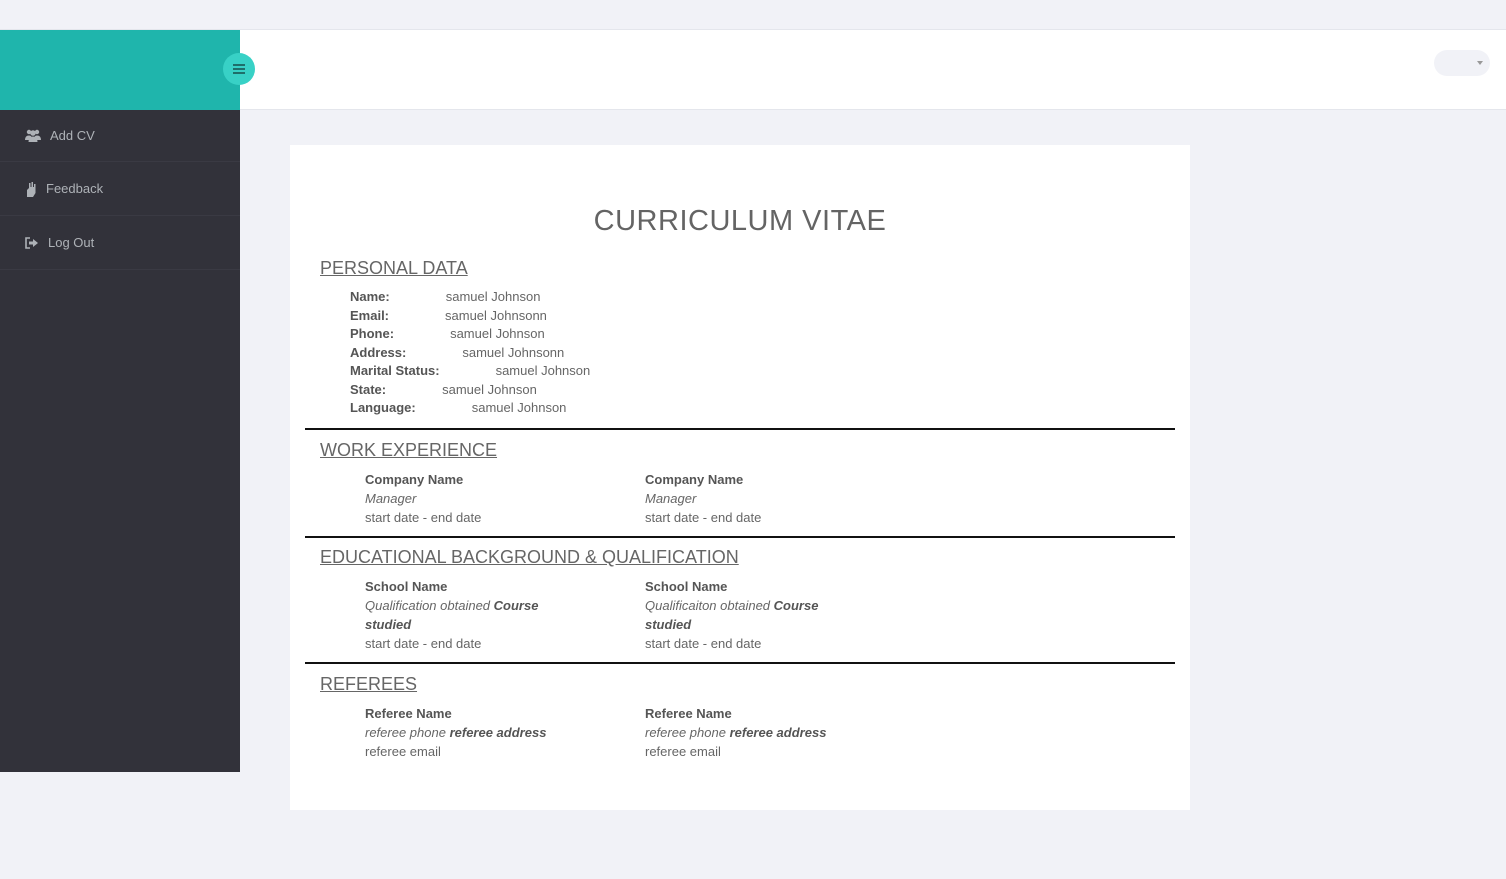 This screenshot has height=879, width=1506. Describe the element at coordinates (1480, 63) in the screenshot. I see `caret-down-icon` at that location.